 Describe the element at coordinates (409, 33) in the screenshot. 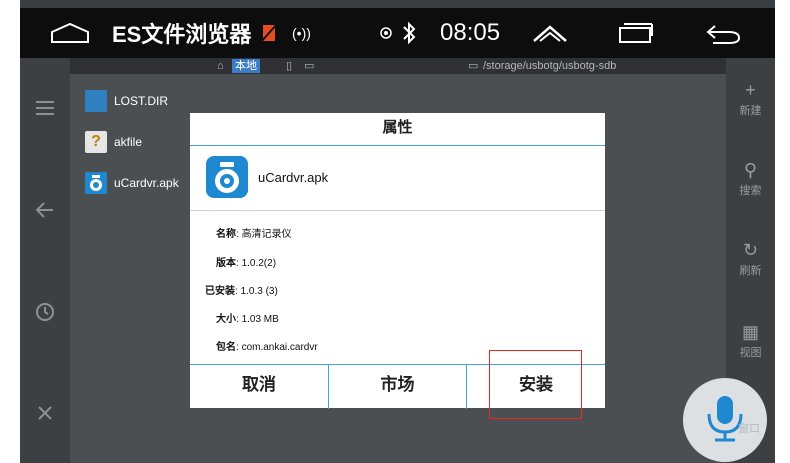

I see `bluetooth-icon` at that location.